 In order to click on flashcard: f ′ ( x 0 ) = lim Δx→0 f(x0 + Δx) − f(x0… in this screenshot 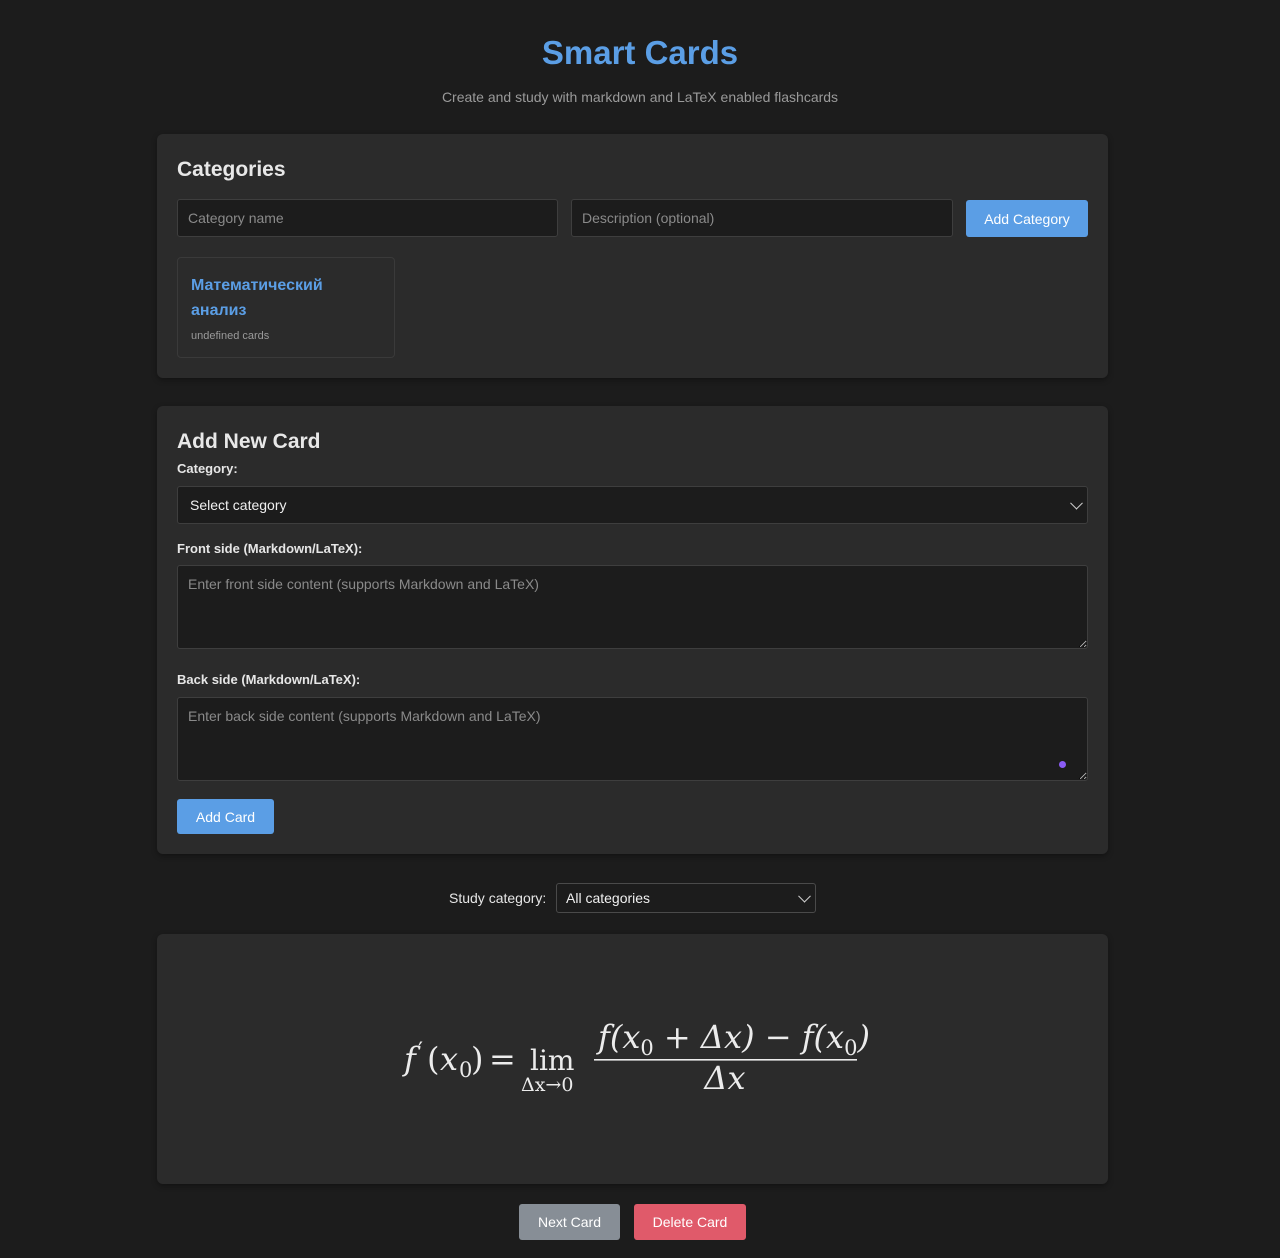, I will do `click(632, 1059)`.